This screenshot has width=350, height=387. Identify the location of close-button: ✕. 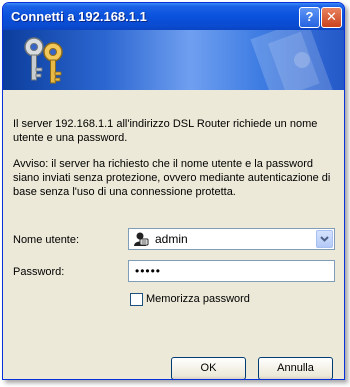
(331, 17).